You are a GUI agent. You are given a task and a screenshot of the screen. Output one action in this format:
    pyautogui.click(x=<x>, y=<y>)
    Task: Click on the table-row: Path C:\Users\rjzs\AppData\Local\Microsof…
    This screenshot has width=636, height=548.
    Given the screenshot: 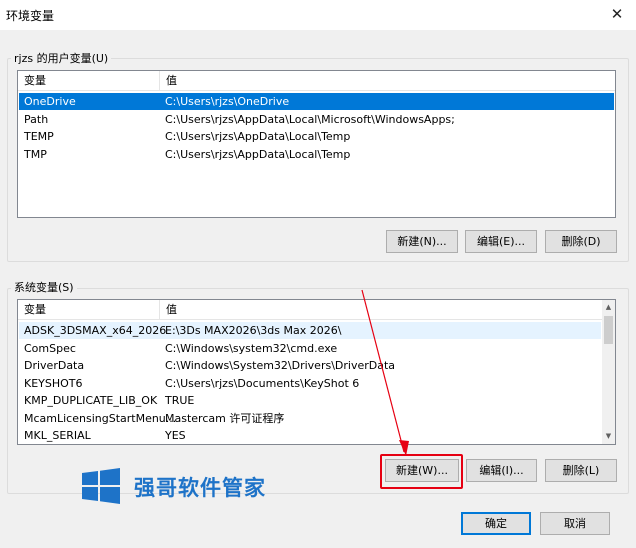 What is the action you would take?
    pyautogui.click(x=316, y=119)
    